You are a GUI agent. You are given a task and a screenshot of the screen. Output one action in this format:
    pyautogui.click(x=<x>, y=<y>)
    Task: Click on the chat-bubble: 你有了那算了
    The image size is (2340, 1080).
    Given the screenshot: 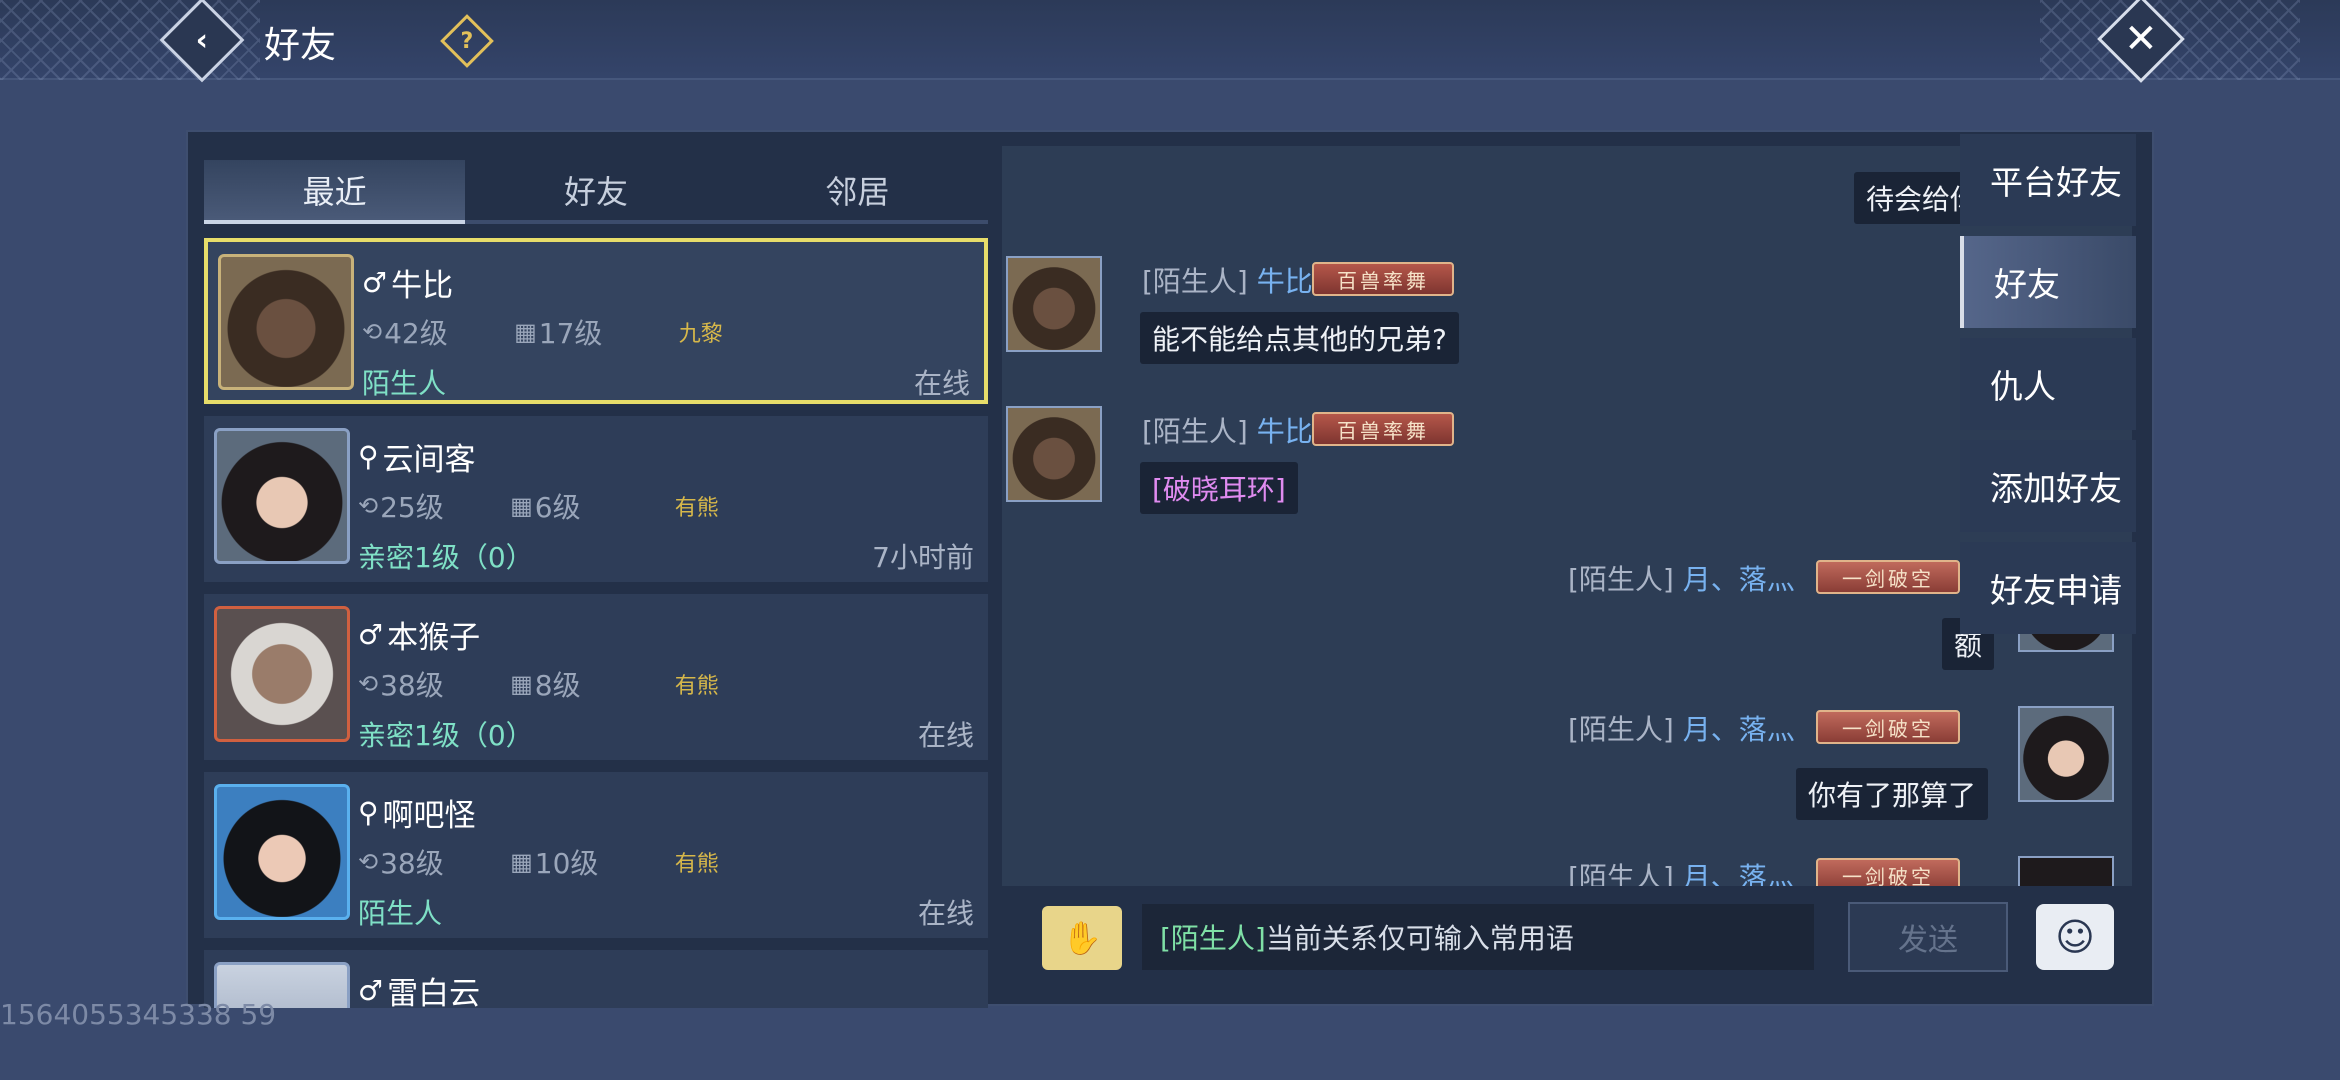 What is the action you would take?
    pyautogui.click(x=1892, y=794)
    